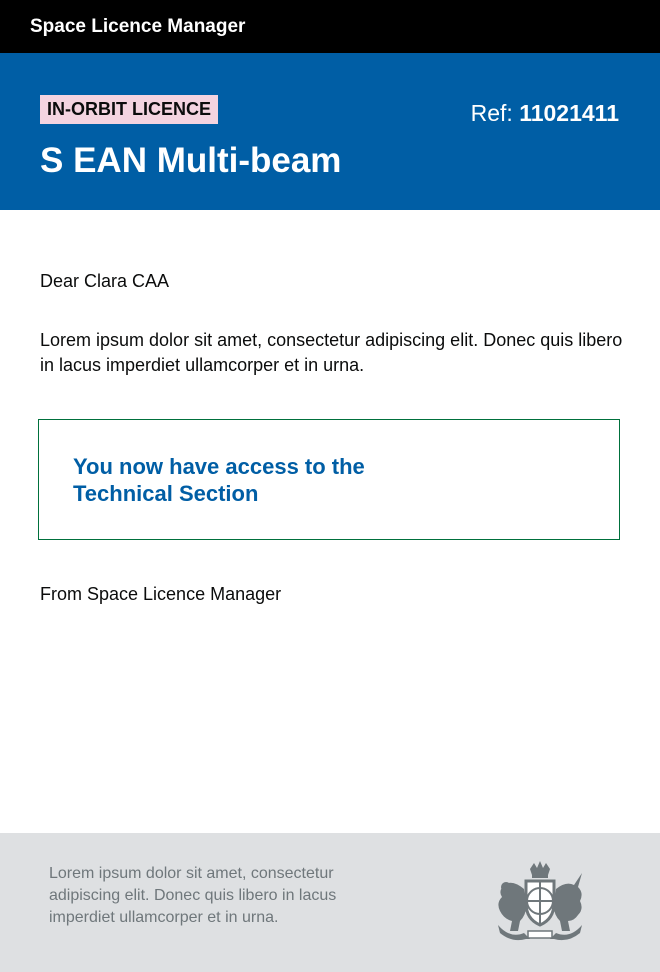 The image size is (660, 972). I want to click on recipient-name: Clara CAA, so click(127, 281).